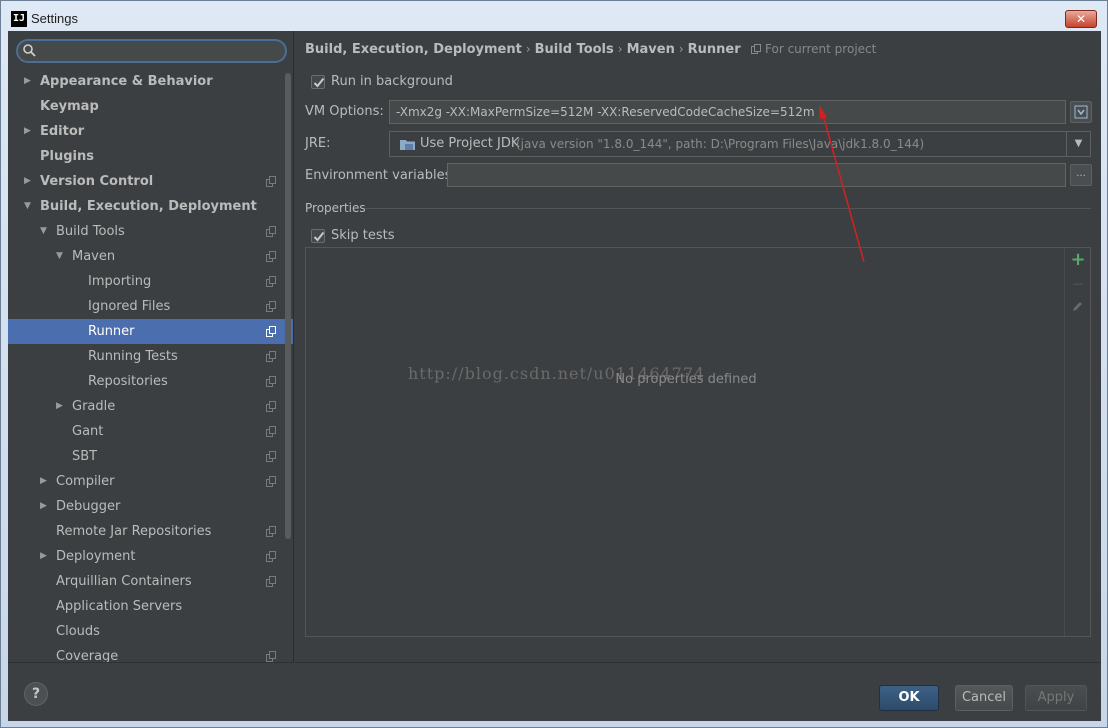 This screenshot has width=1108, height=728. What do you see at coordinates (650, 49) in the screenshot?
I see `breadcrumb-item: Maven` at bounding box center [650, 49].